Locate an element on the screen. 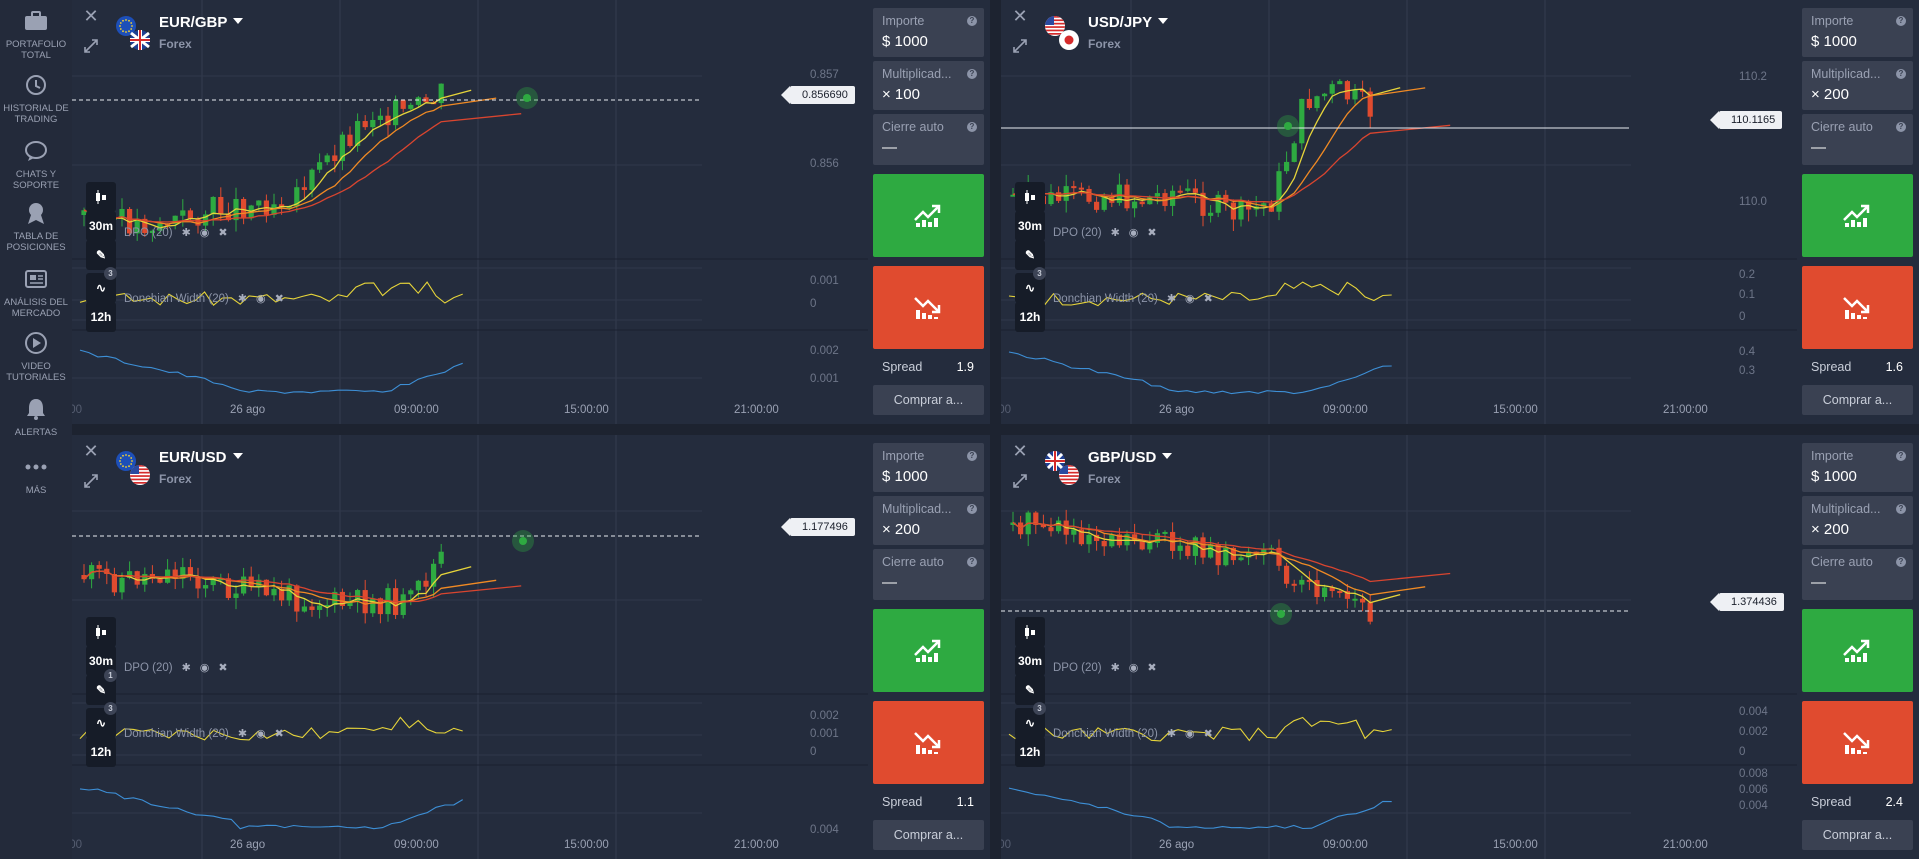  sidebar-item-bell: ALERTAS is located at coordinates (36, 417).